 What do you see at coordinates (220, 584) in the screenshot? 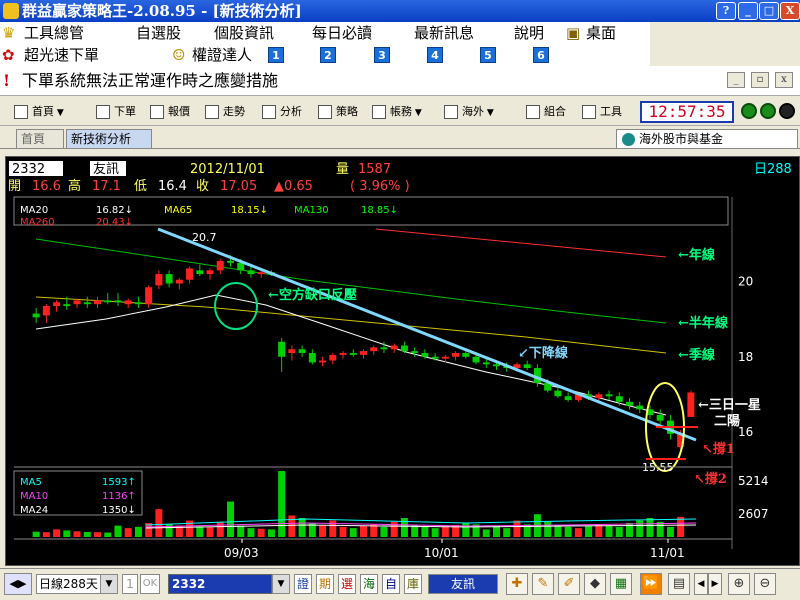
I see `symbol-input: 2332` at bounding box center [220, 584].